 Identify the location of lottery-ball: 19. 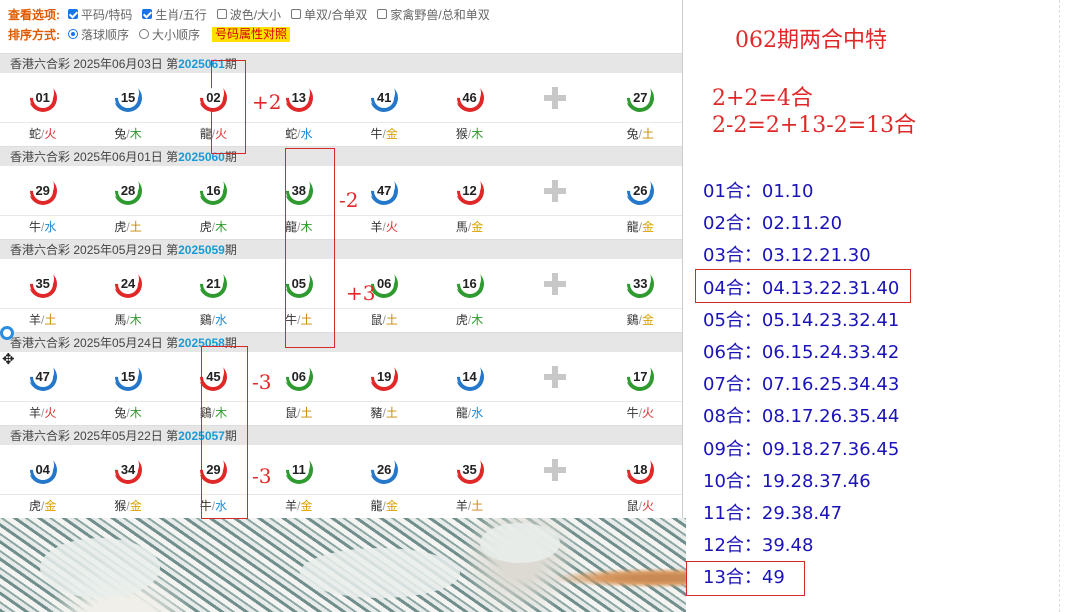
(384, 376).